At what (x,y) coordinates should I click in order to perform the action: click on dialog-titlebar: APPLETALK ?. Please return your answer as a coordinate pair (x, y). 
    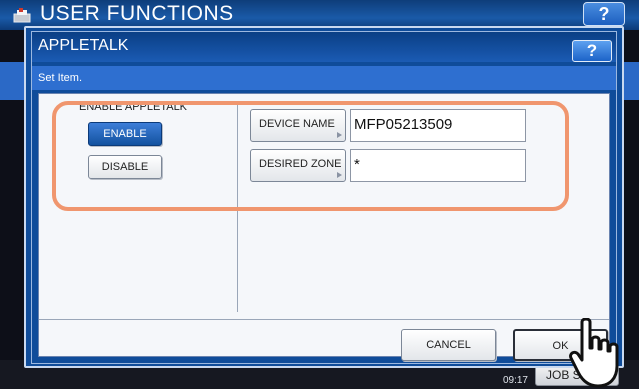
    Looking at the image, I should click on (324, 47).